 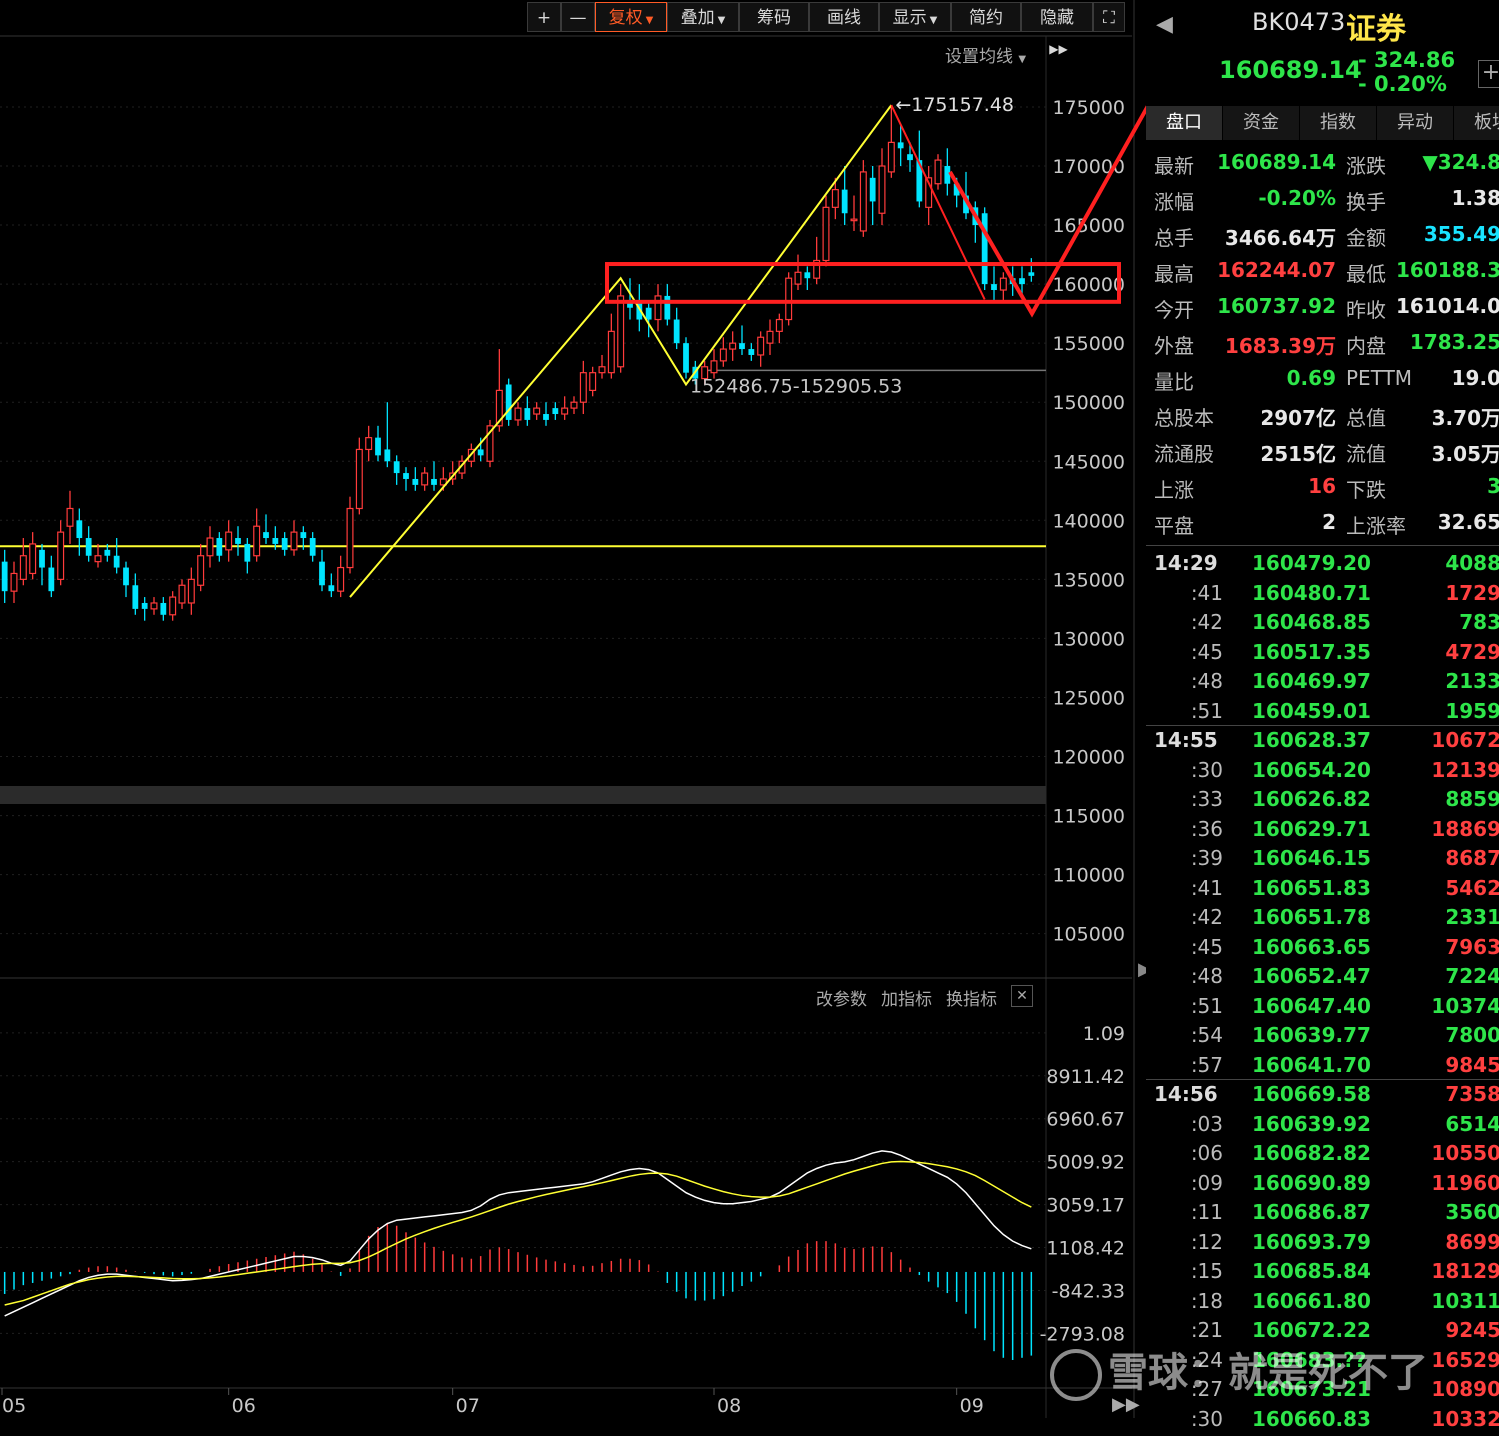 I want to click on sidebar-name: 证券, so click(x=1376, y=29).